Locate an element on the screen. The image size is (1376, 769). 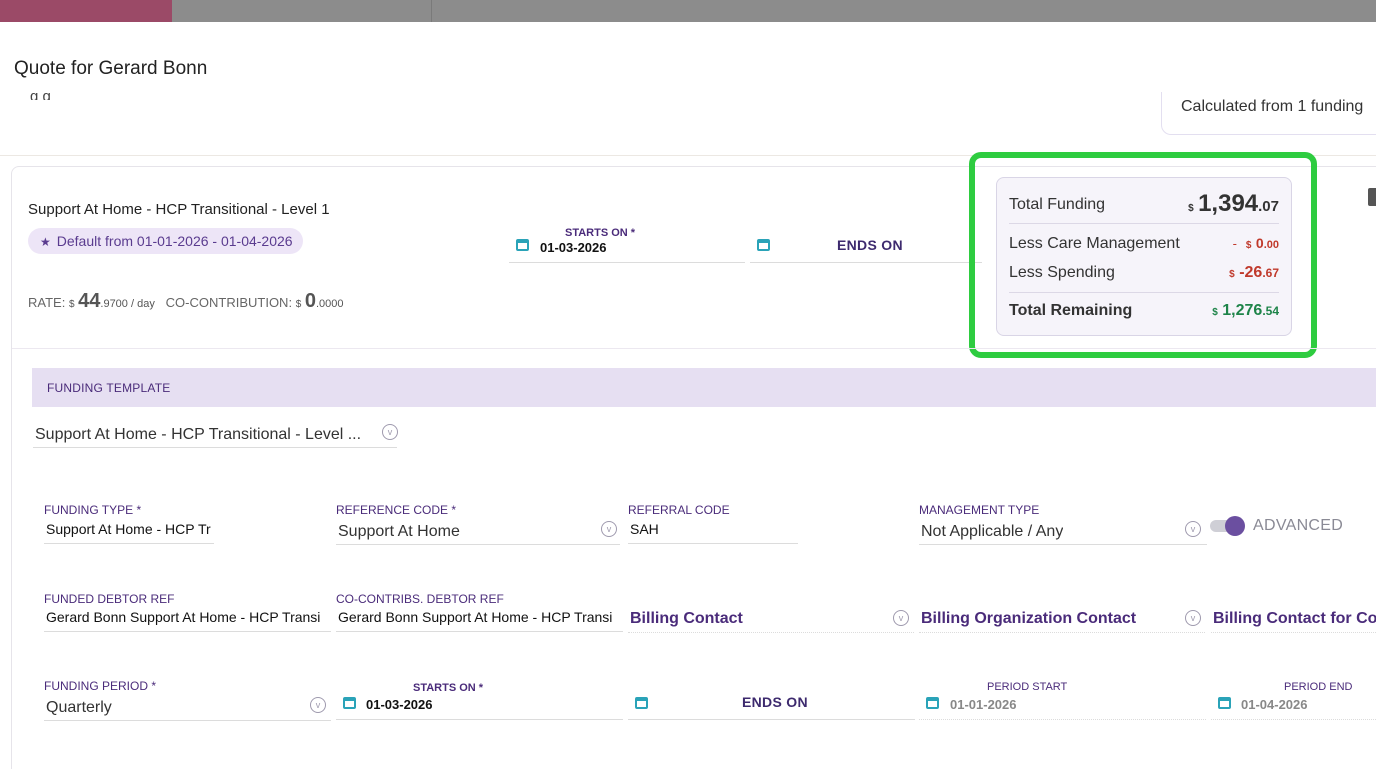
period-start-field: PERIOD START 01-01-2026 is located at coordinates (1062, 699).